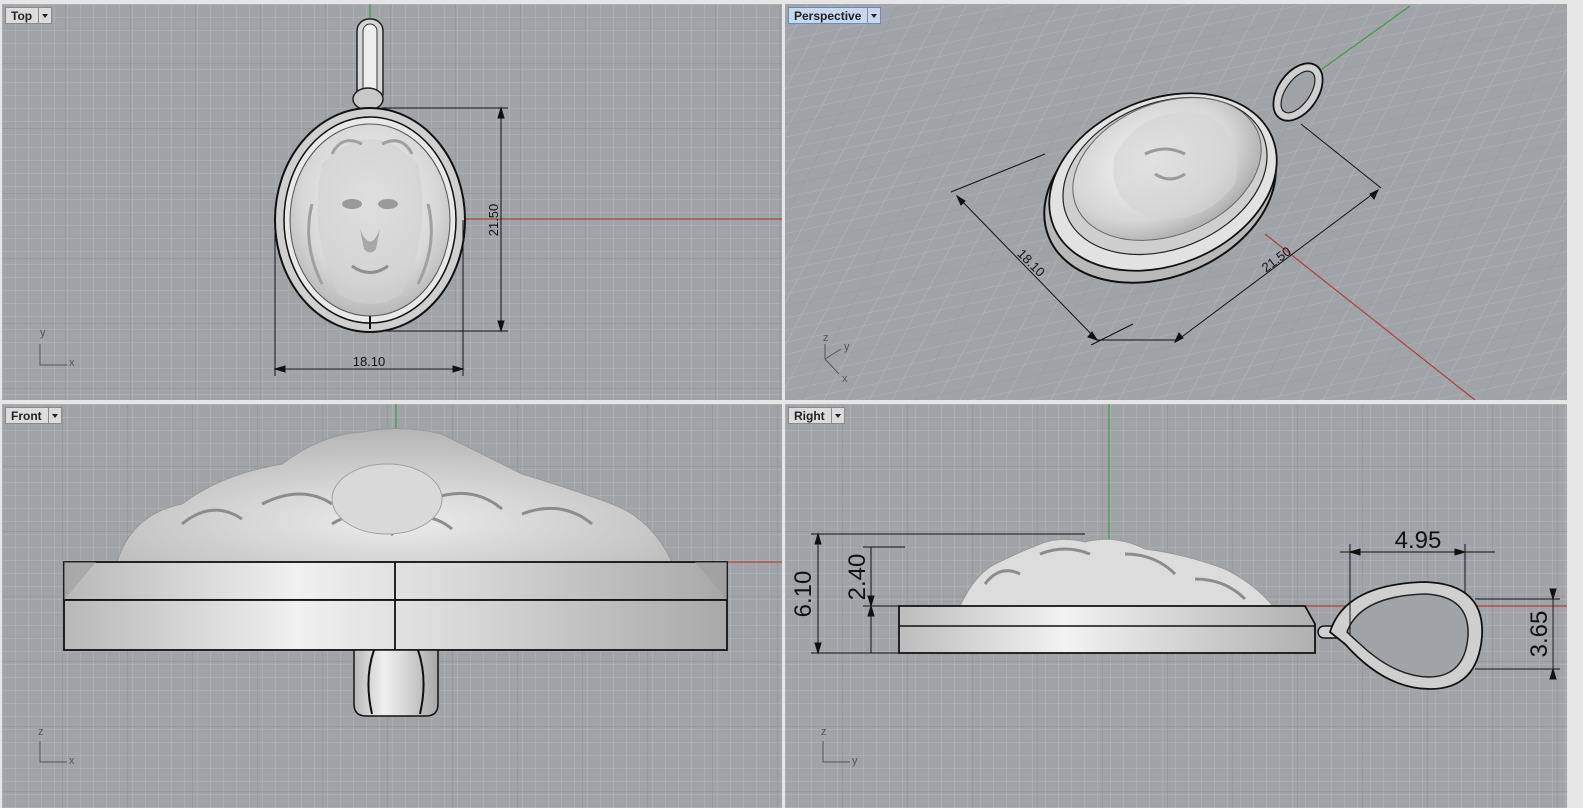 Image resolution: width=1583 pixels, height=808 pixels. I want to click on top-width-label: 18.10, so click(369, 361).